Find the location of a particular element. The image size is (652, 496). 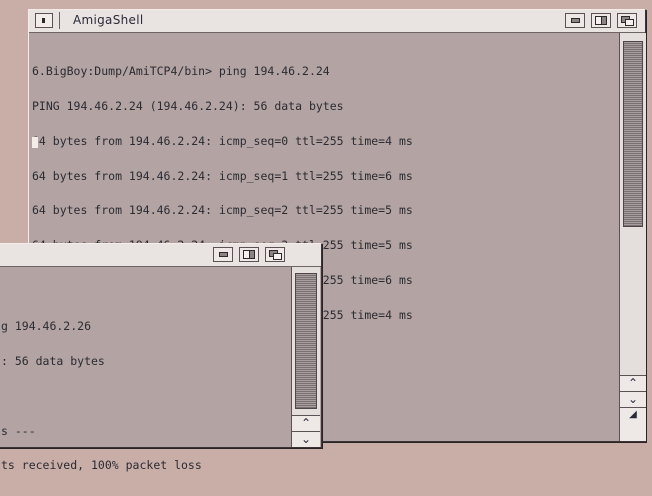

output-line: : 56 data bytes is located at coordinates (53, 360).